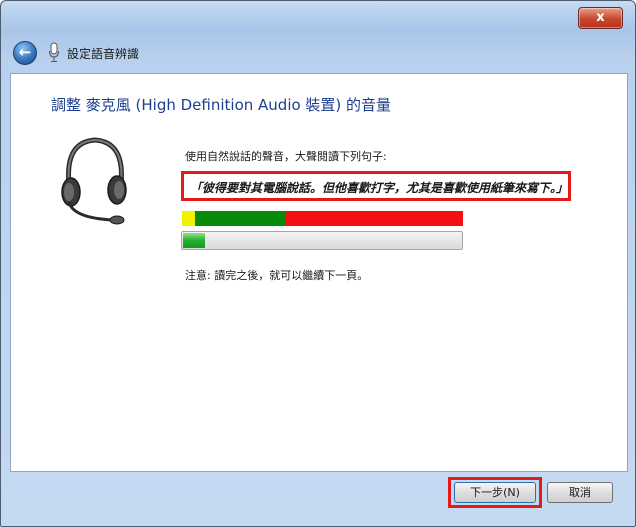 The width and height of the screenshot is (636, 527). I want to click on level-low-segment, so click(188, 218).